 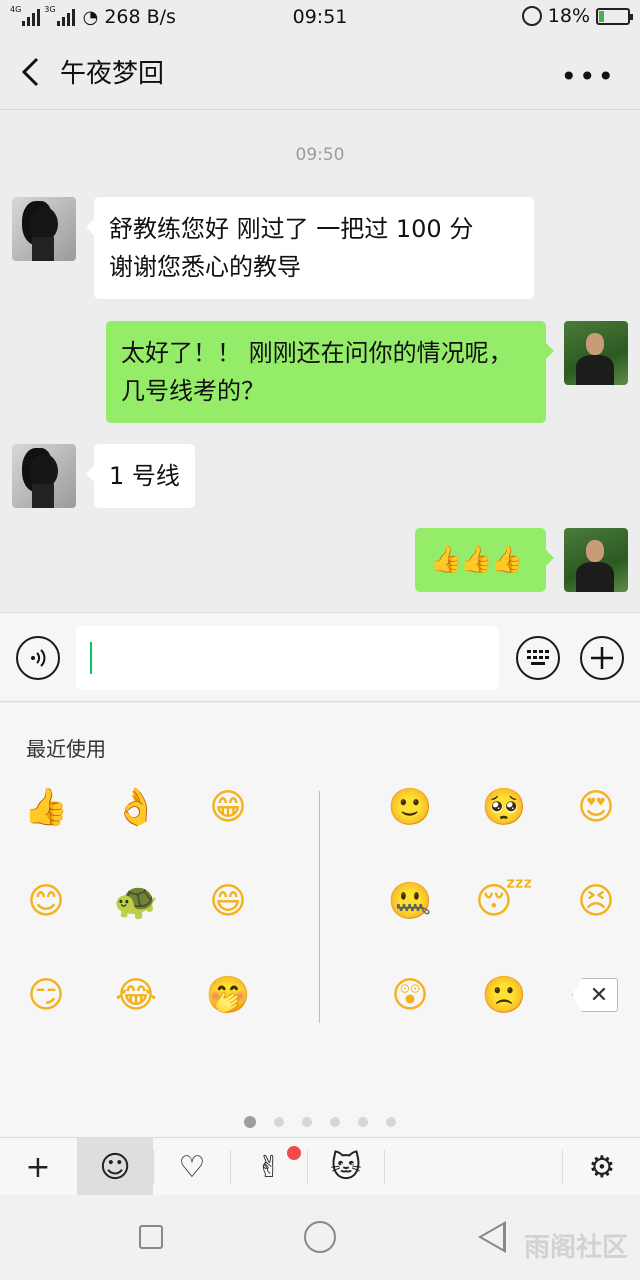 I want to click on rotation-lock-icon, so click(x=531, y=16).